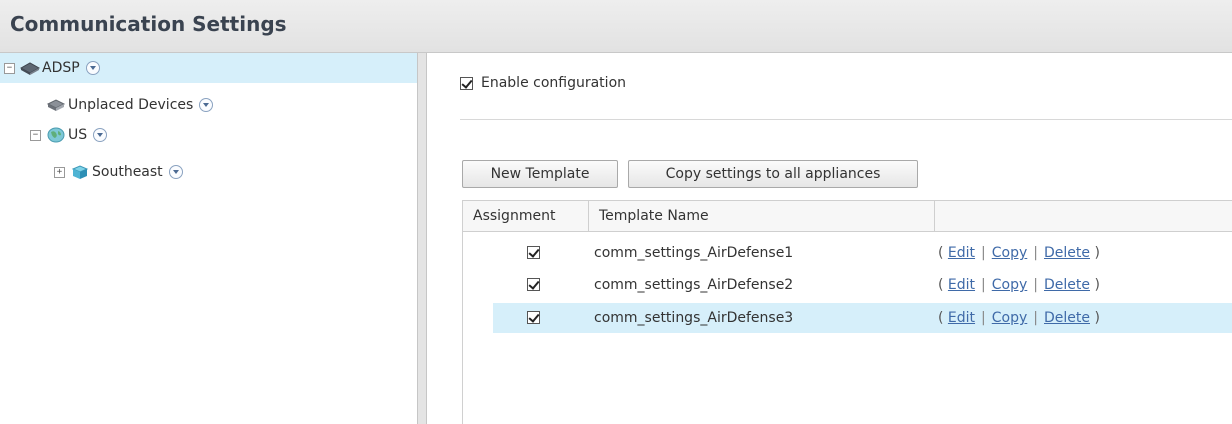 This screenshot has width=1232, height=424. I want to click on tree-node-us: − US, so click(69, 135).